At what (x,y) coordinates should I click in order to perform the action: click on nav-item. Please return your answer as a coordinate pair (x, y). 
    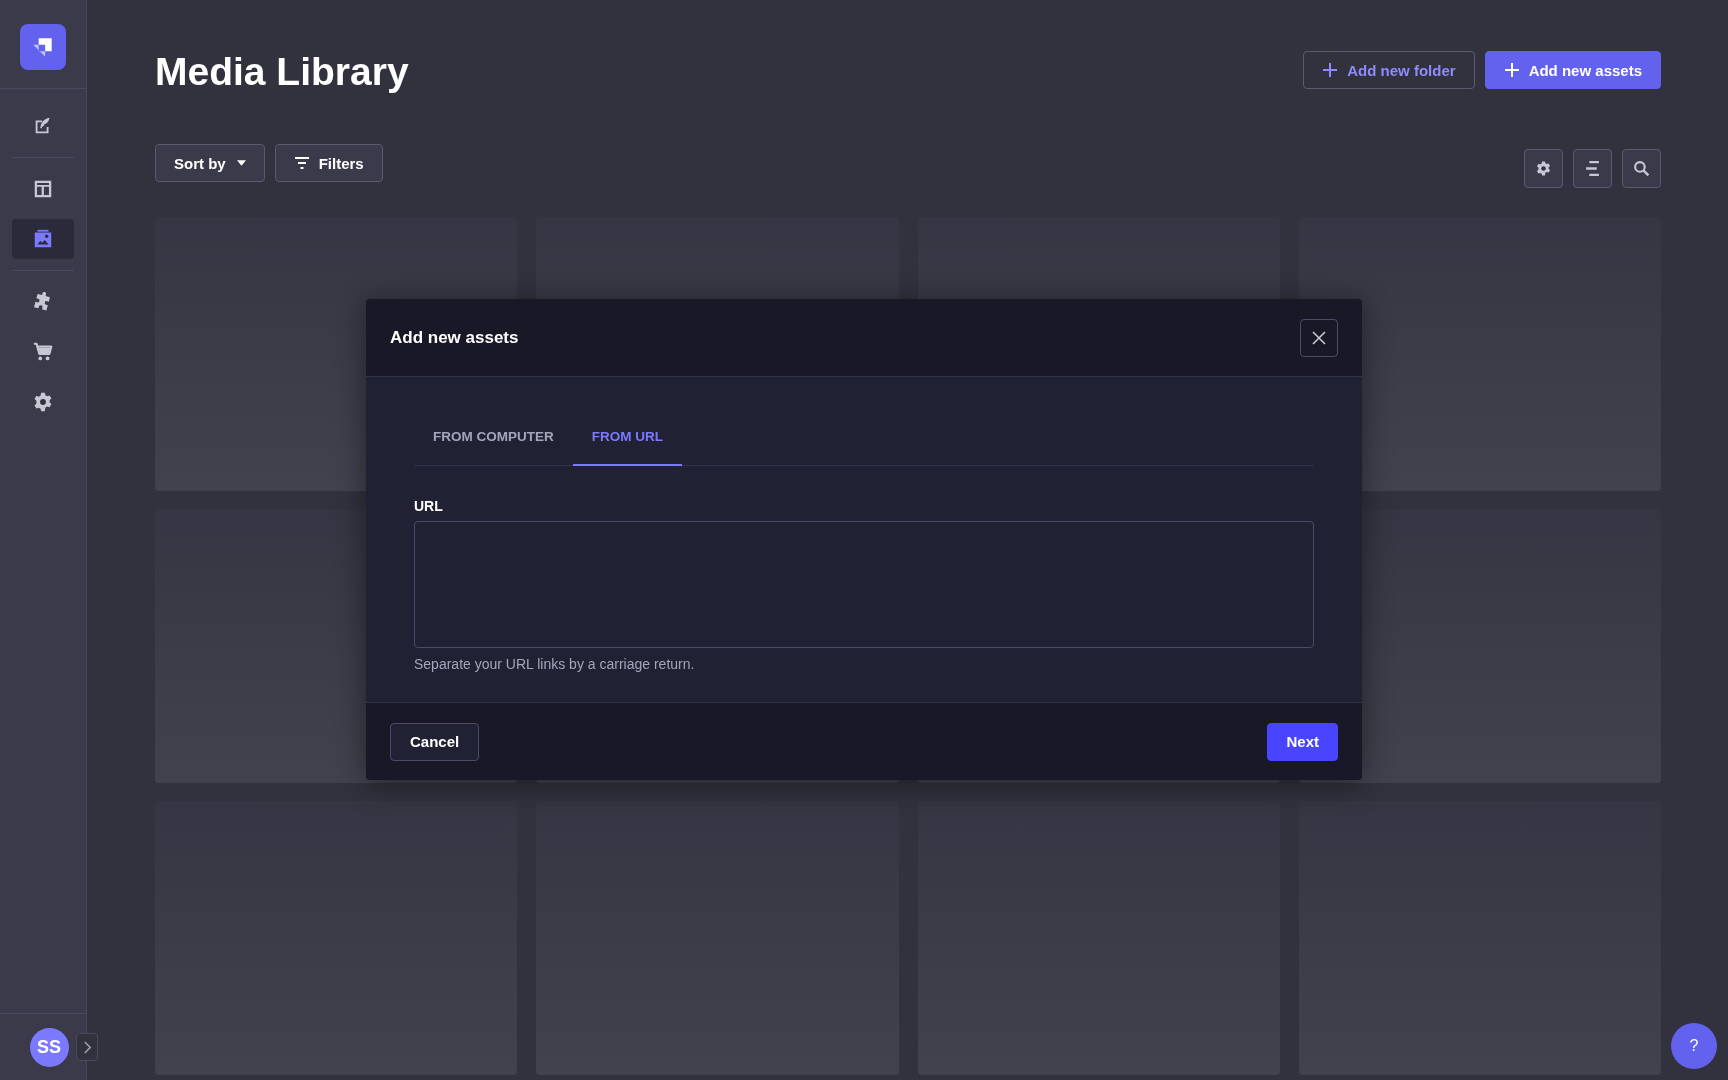
    Looking at the image, I should click on (43, 239).